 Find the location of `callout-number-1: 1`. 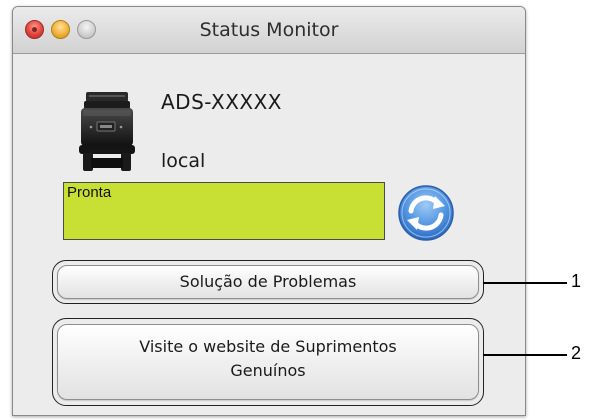

callout-number-1: 1 is located at coordinates (576, 281).